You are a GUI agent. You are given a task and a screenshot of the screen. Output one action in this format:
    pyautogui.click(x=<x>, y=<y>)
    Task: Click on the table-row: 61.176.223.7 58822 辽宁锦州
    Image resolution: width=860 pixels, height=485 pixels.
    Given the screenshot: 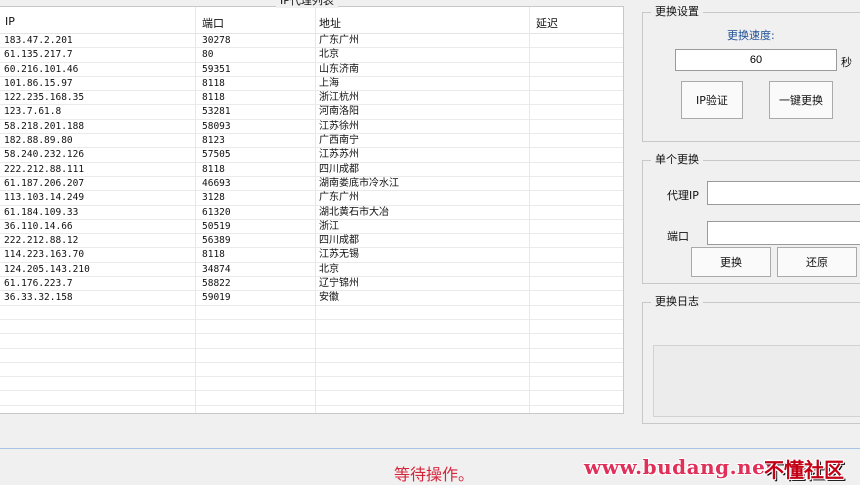 What is the action you would take?
    pyautogui.click(x=311, y=284)
    